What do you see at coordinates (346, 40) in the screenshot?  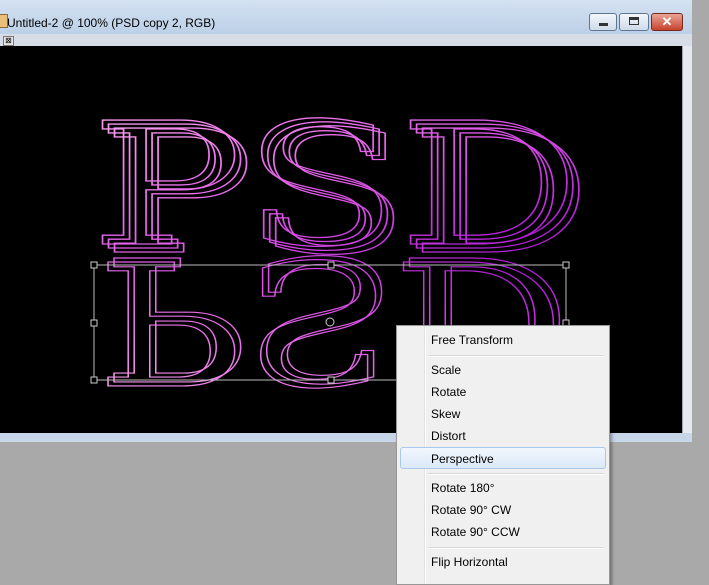 I see `document-header-strip` at bounding box center [346, 40].